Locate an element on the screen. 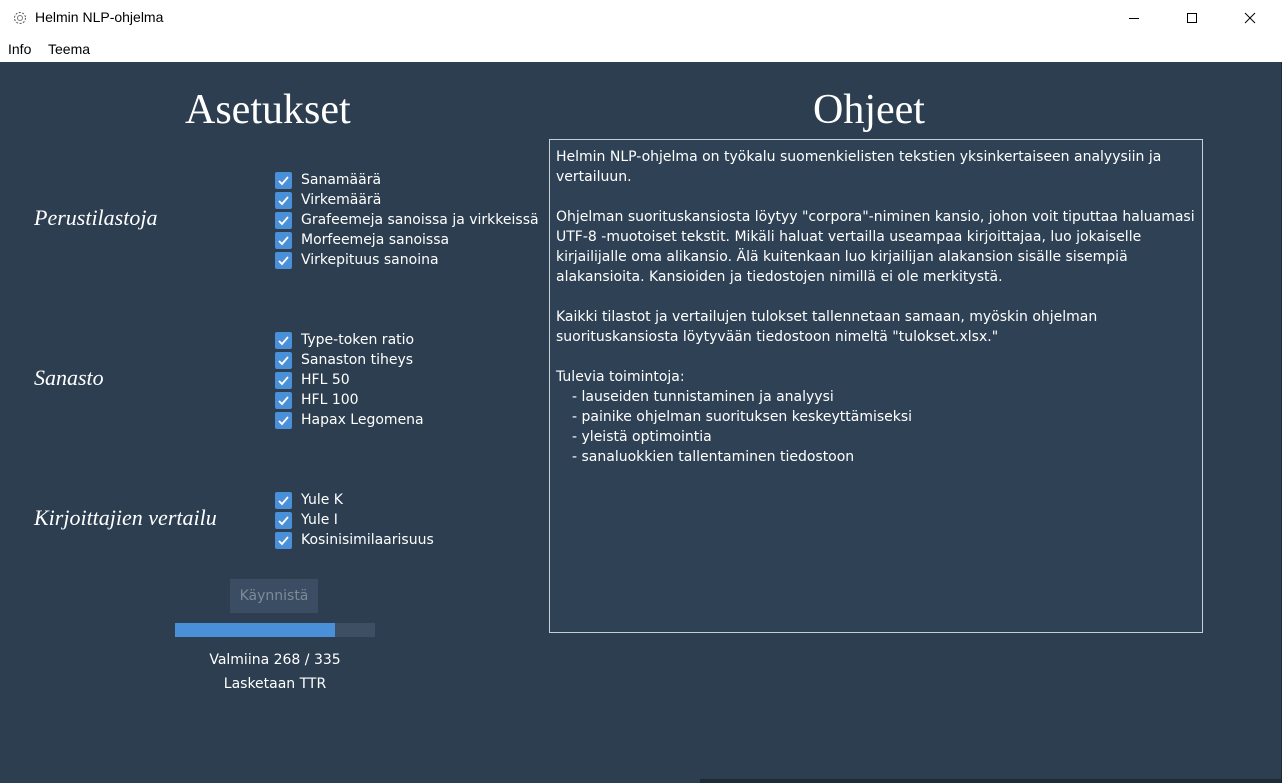  option-grafeemeja: Grafeemeja sanoissa ja virkkeissä is located at coordinates (407, 220).